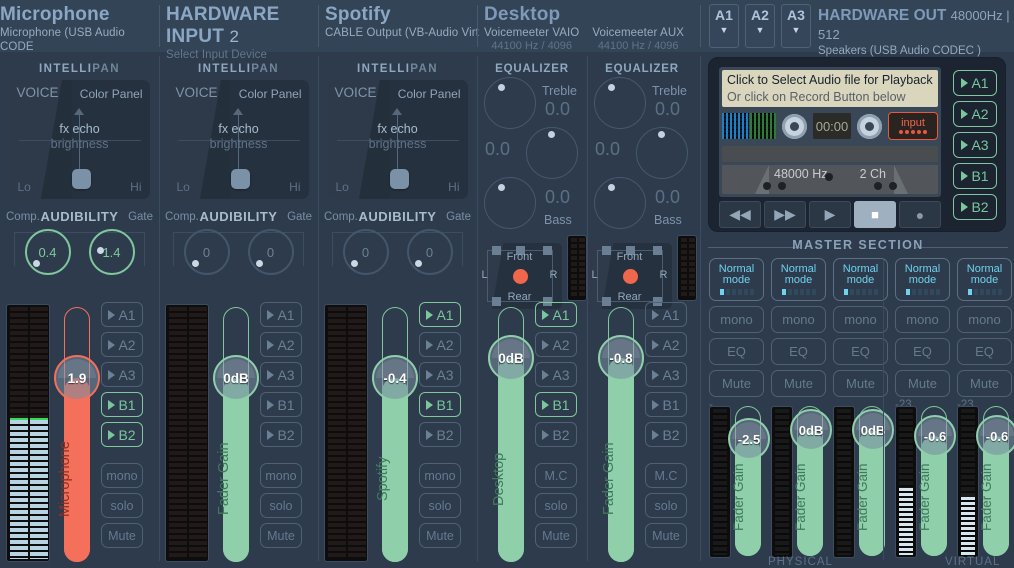 Image resolution: width=1014 pixels, height=568 pixels. What do you see at coordinates (111, 252) in the screenshot?
I see `gate-knob: 1.4` at bounding box center [111, 252].